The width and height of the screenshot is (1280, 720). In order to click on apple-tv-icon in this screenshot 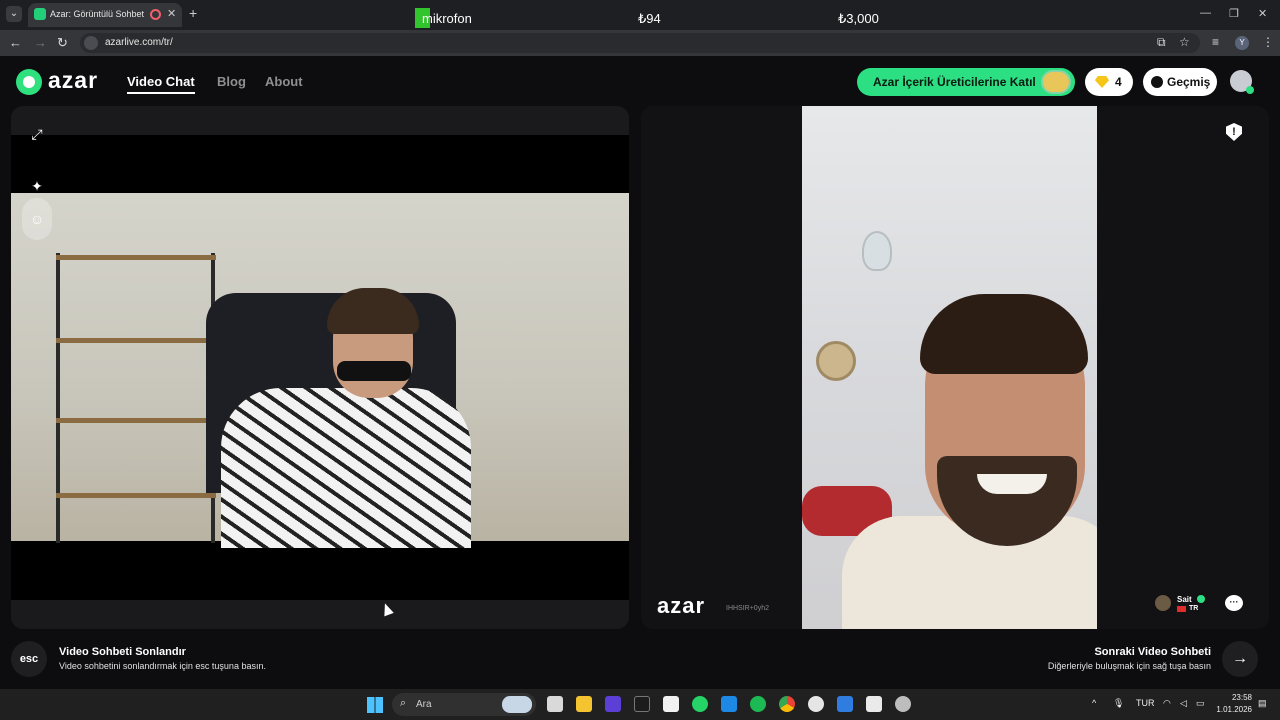, I will do `click(642, 704)`.